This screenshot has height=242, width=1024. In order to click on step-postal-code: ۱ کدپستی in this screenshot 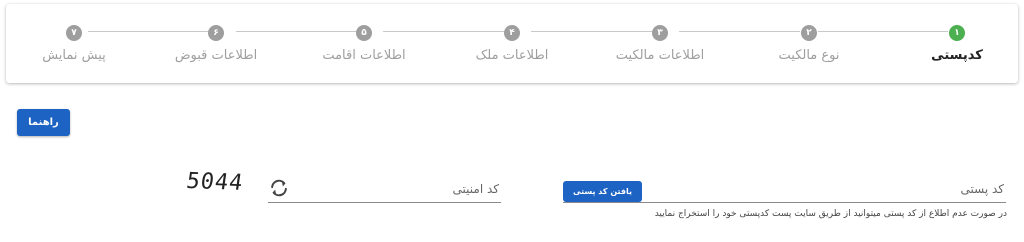, I will do `click(957, 44)`.